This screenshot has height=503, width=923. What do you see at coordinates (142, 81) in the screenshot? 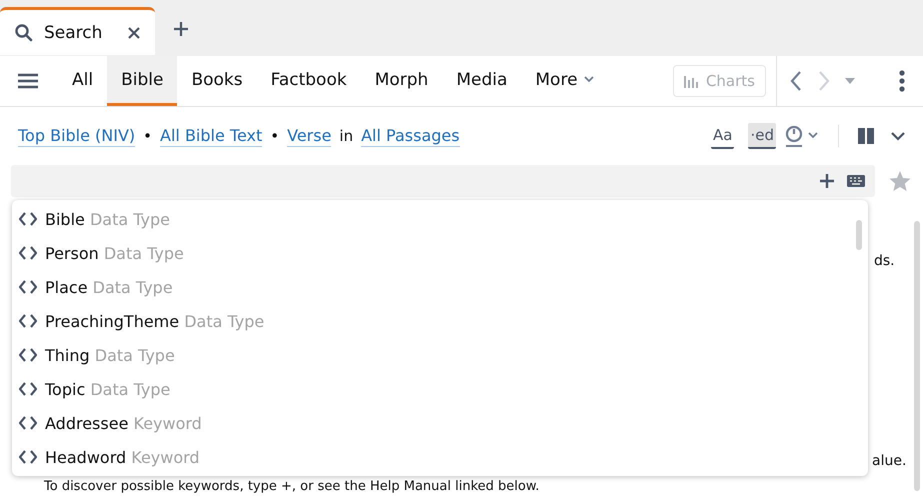
I see `nav-tab: Bible` at bounding box center [142, 81].